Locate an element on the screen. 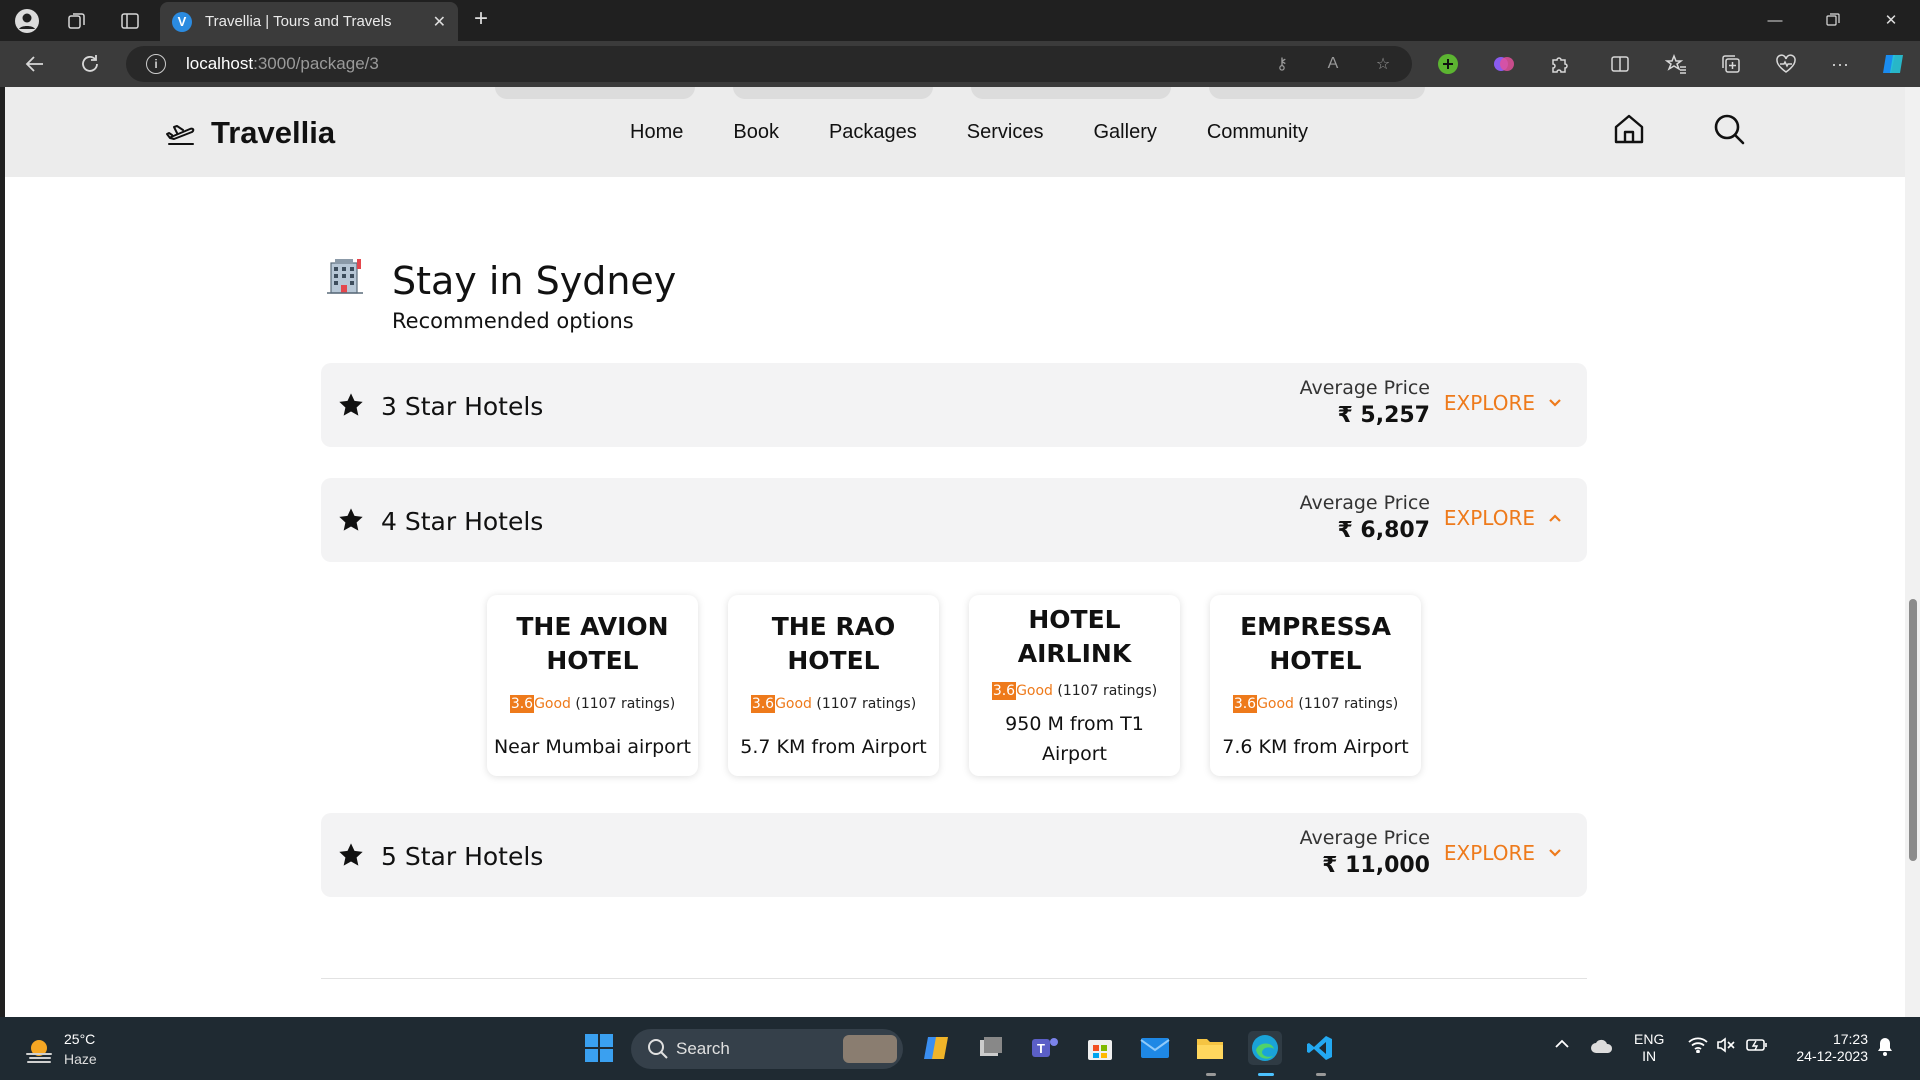 The width and height of the screenshot is (1920, 1080). region-code: IN is located at coordinates (1649, 1056).